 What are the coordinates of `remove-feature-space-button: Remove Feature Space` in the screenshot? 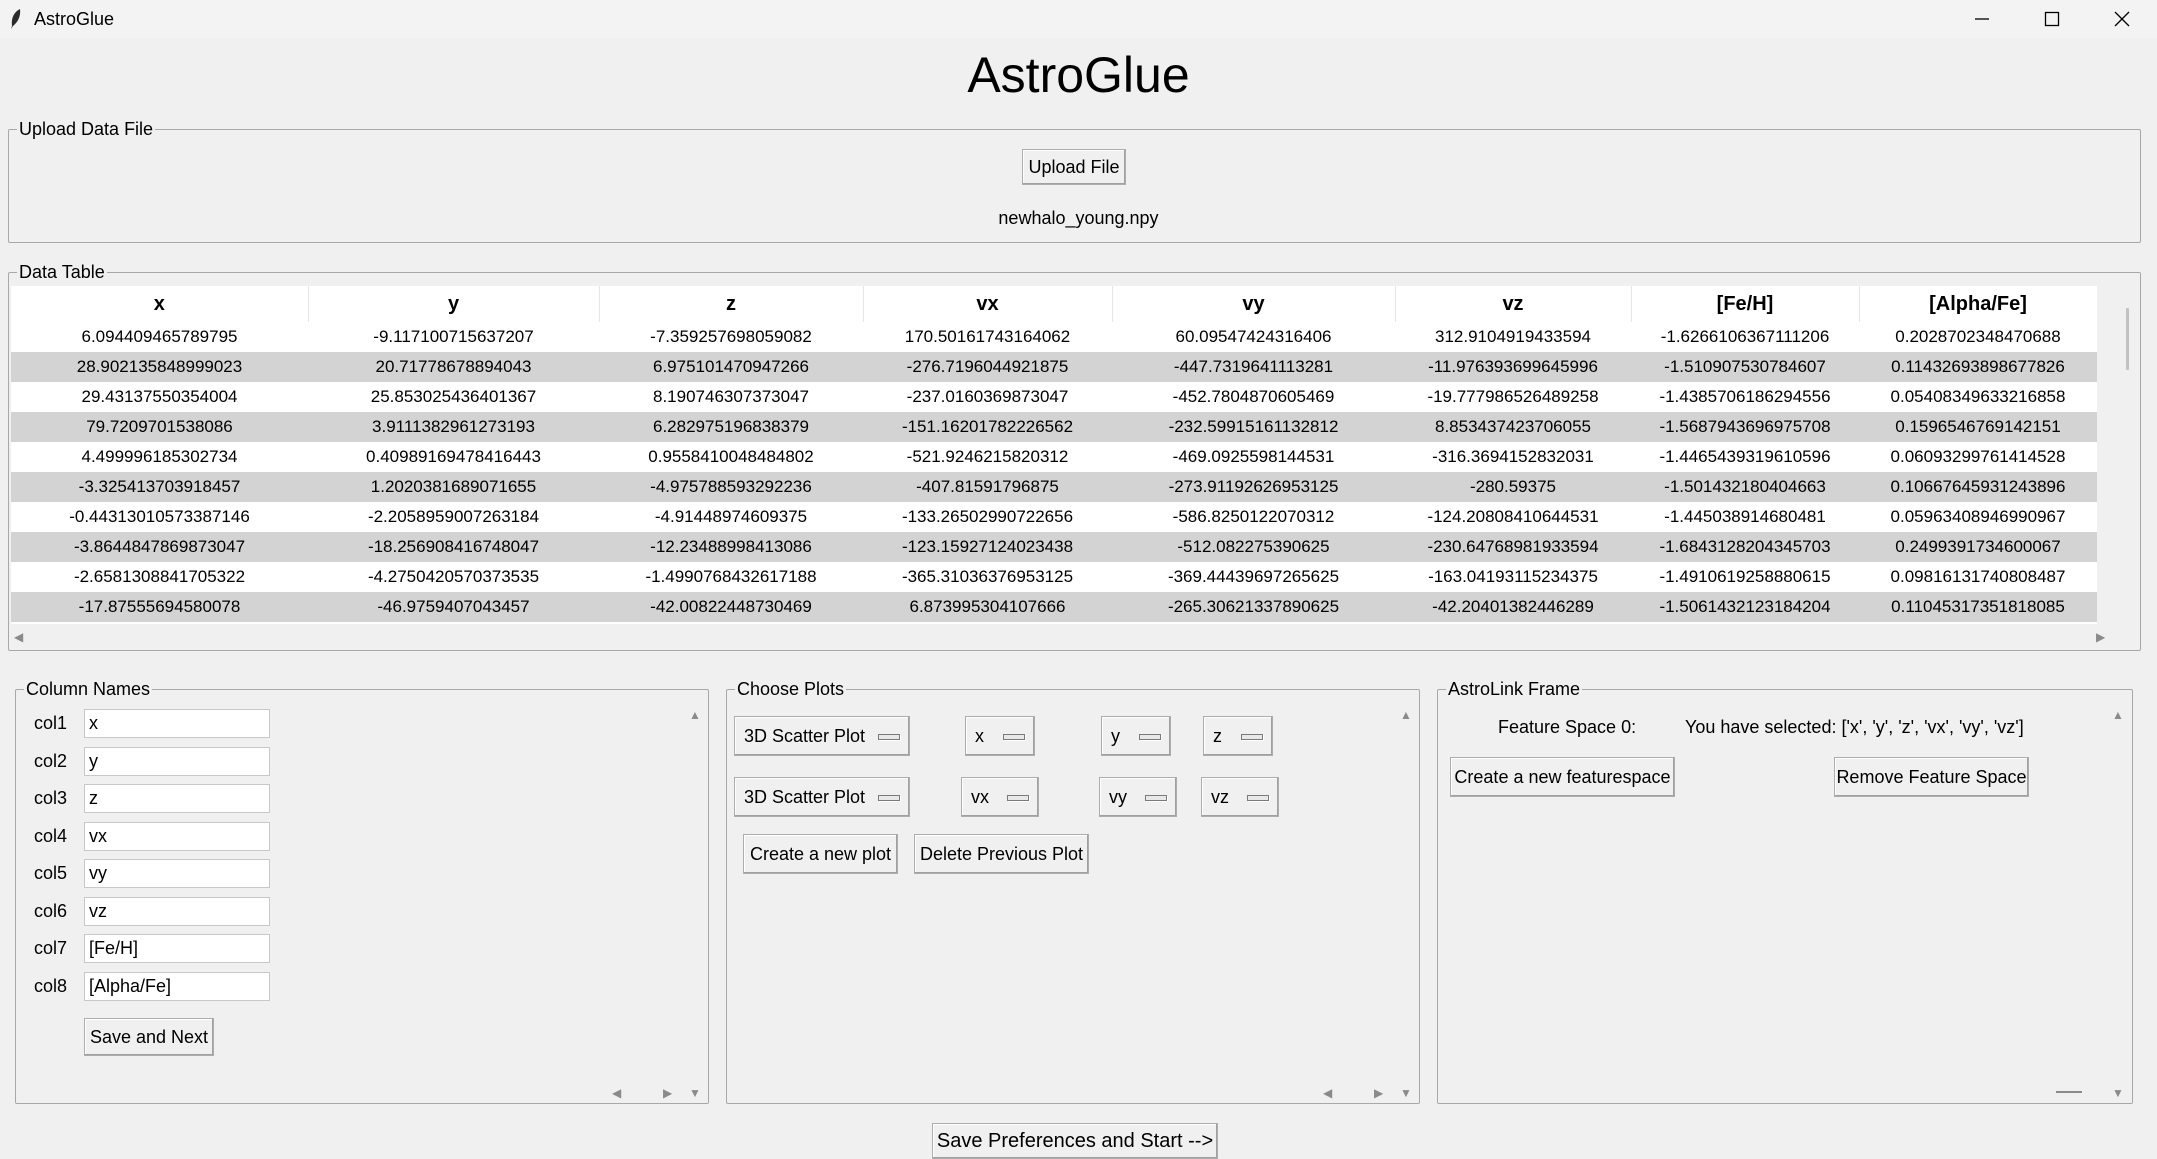 It's located at (1931, 777).